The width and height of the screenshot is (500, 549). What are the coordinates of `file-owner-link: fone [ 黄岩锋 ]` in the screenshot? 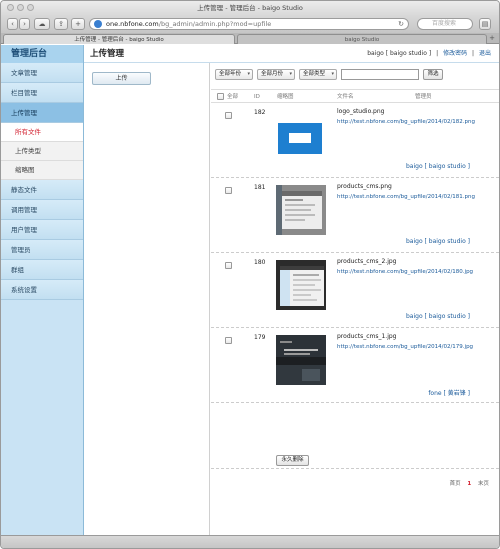 It's located at (449, 392).